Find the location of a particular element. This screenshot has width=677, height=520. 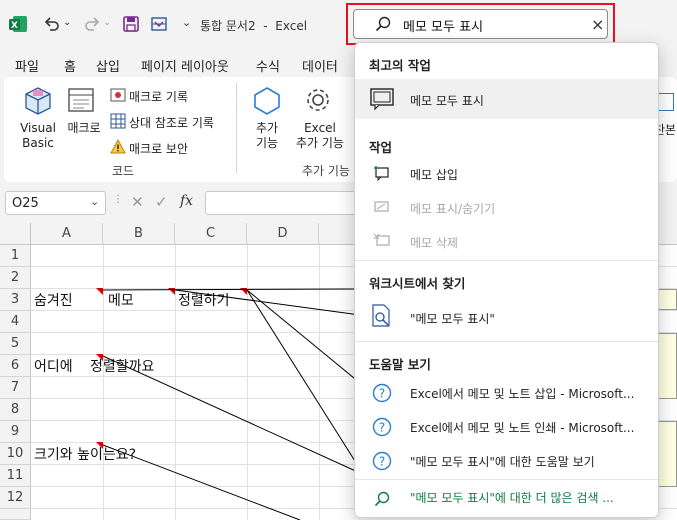

customize-qat-icon: ⌄ is located at coordinates (186, 22).